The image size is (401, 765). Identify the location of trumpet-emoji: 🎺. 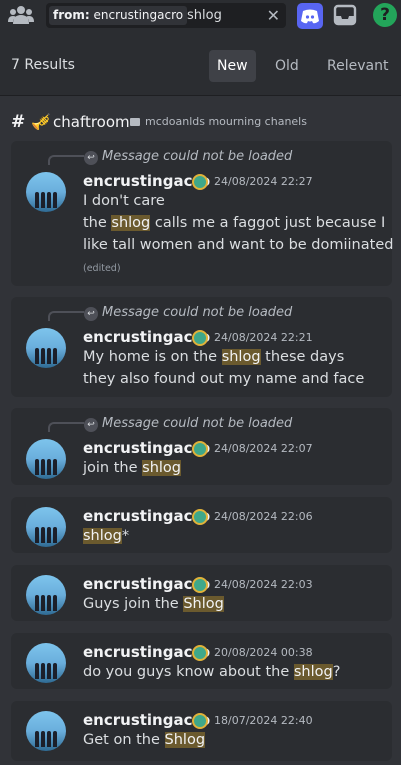
(41, 121).